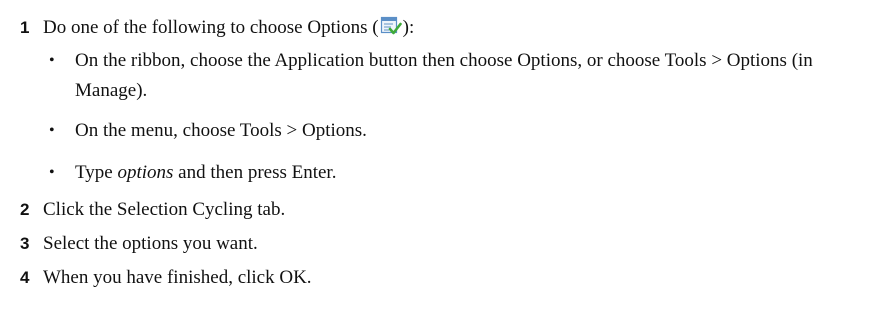 The height and width of the screenshot is (309, 871). I want to click on bullet-text: Type options and then press Enter., so click(206, 172).